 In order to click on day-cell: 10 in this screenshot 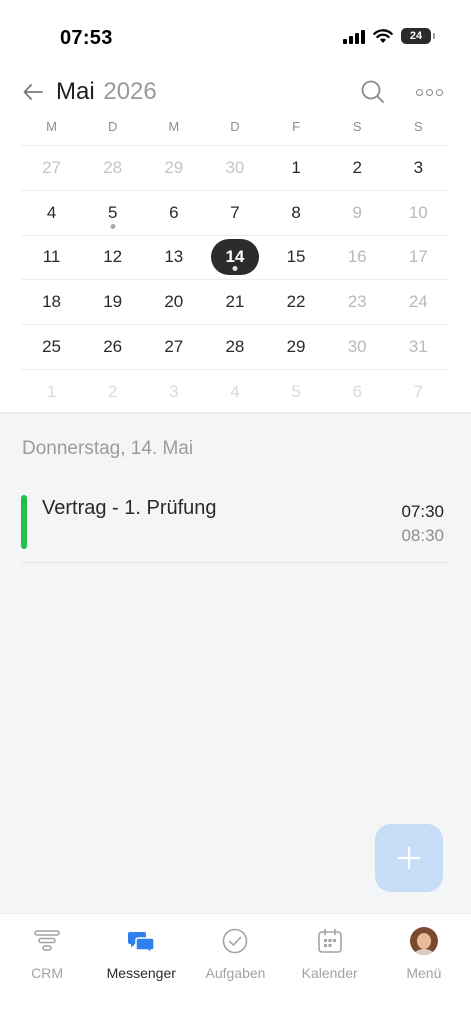, I will do `click(418, 213)`.